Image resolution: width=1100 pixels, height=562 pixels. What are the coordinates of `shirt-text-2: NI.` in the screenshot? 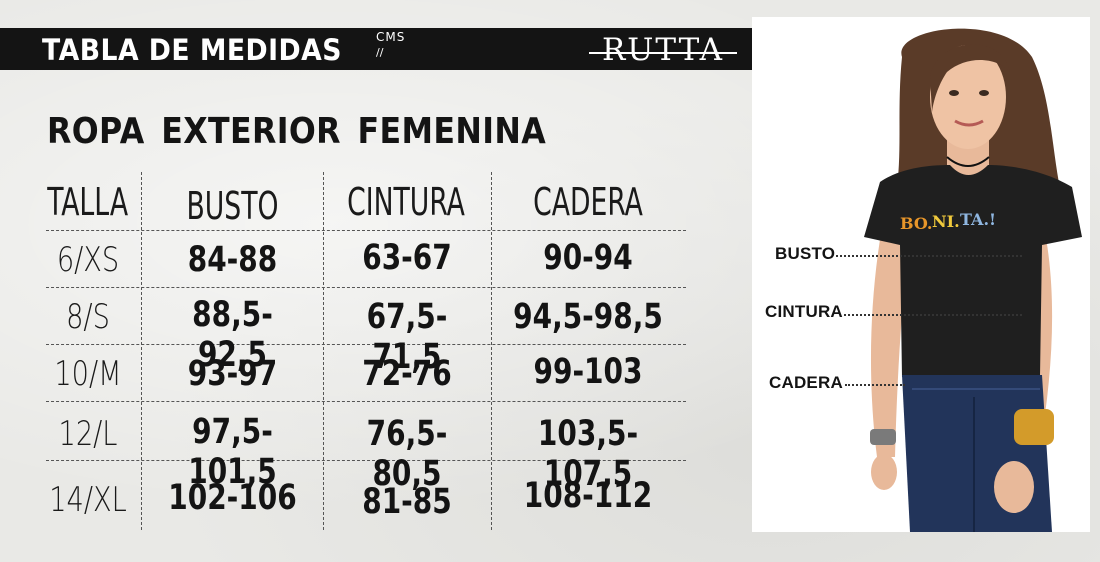 It's located at (946, 221).